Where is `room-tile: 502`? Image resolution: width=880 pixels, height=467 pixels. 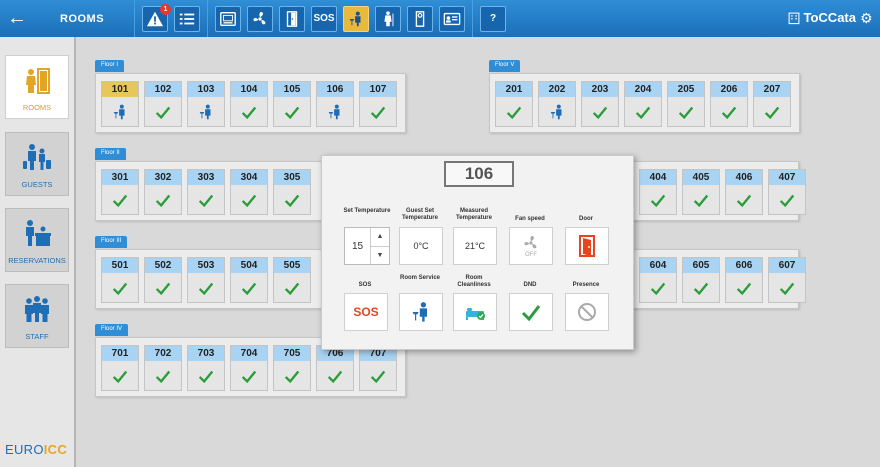 room-tile: 502 is located at coordinates (163, 280).